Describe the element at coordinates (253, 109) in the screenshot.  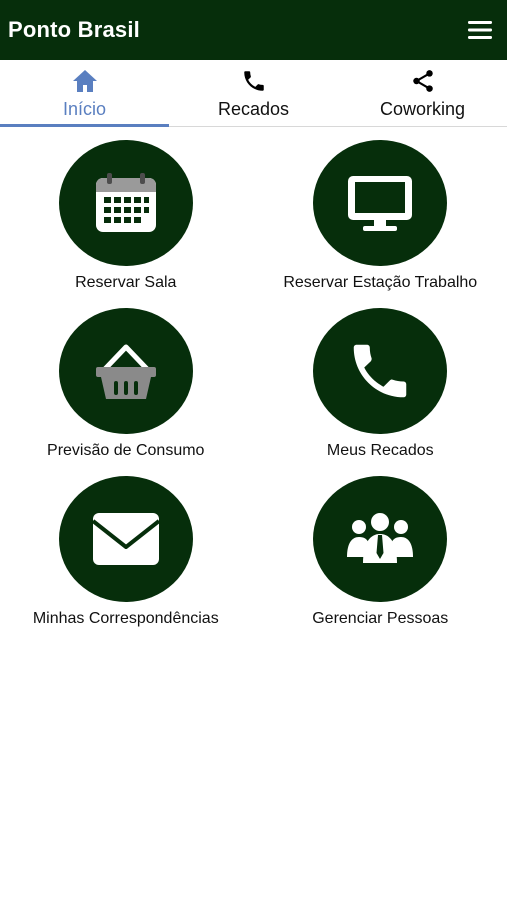
I see `tab-label: Recados` at that location.